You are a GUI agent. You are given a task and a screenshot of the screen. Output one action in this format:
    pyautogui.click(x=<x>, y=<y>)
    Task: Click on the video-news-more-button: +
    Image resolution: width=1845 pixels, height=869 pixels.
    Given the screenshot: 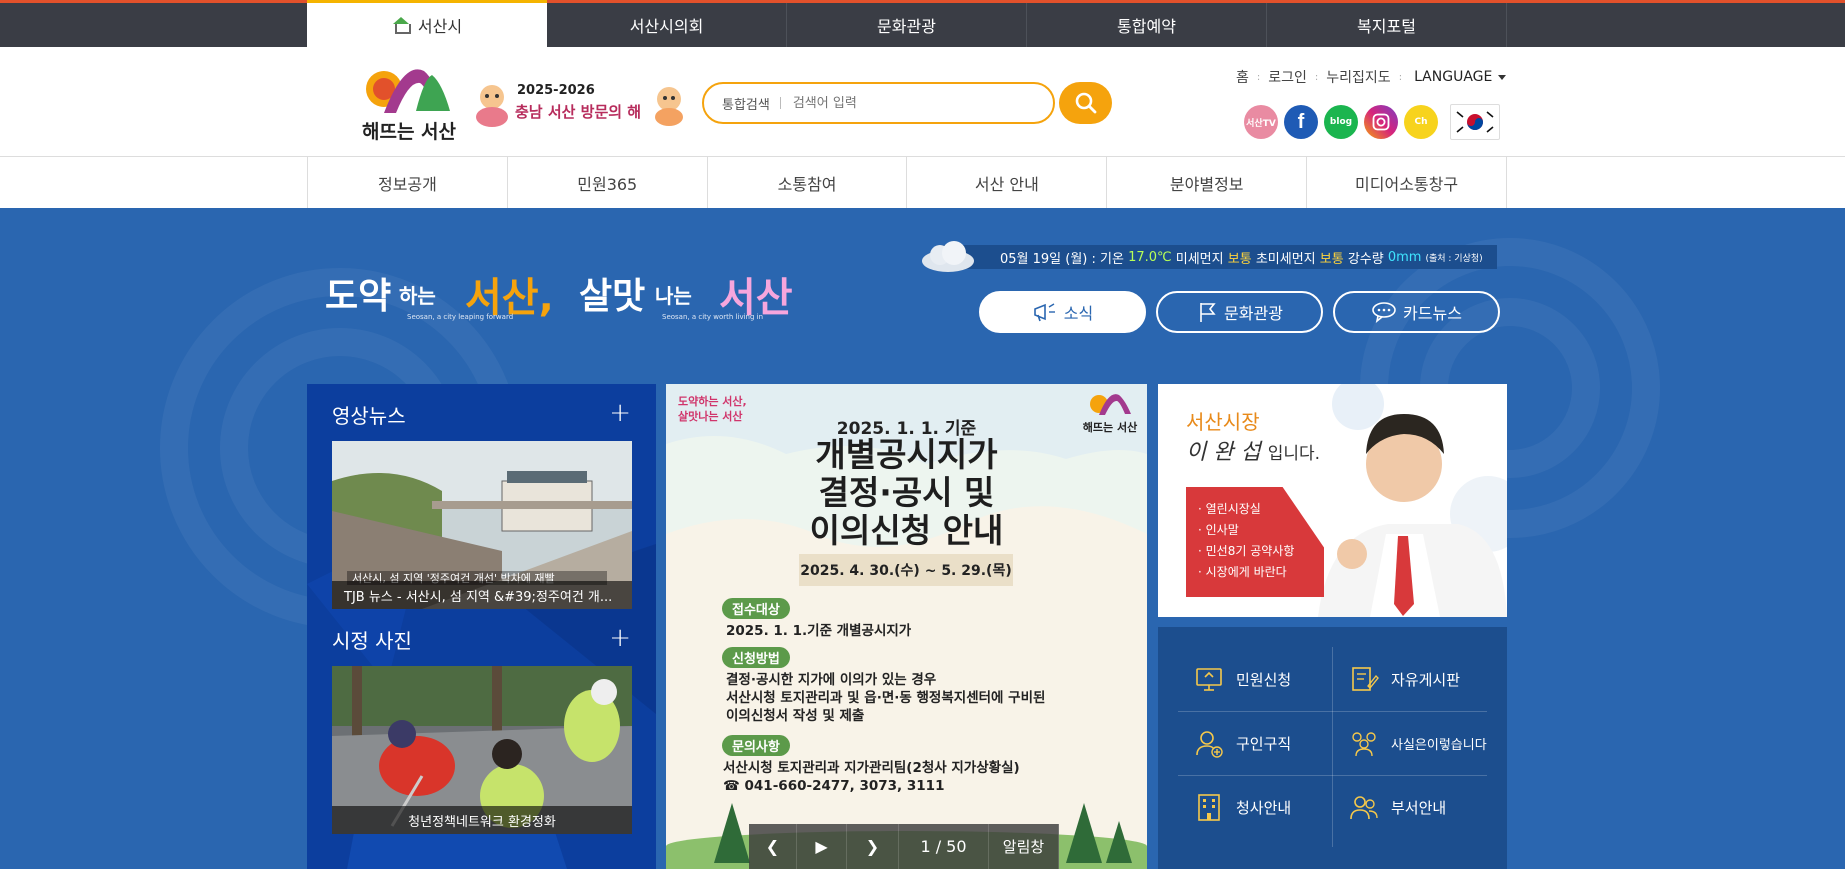 What is the action you would take?
    pyautogui.click(x=620, y=413)
    